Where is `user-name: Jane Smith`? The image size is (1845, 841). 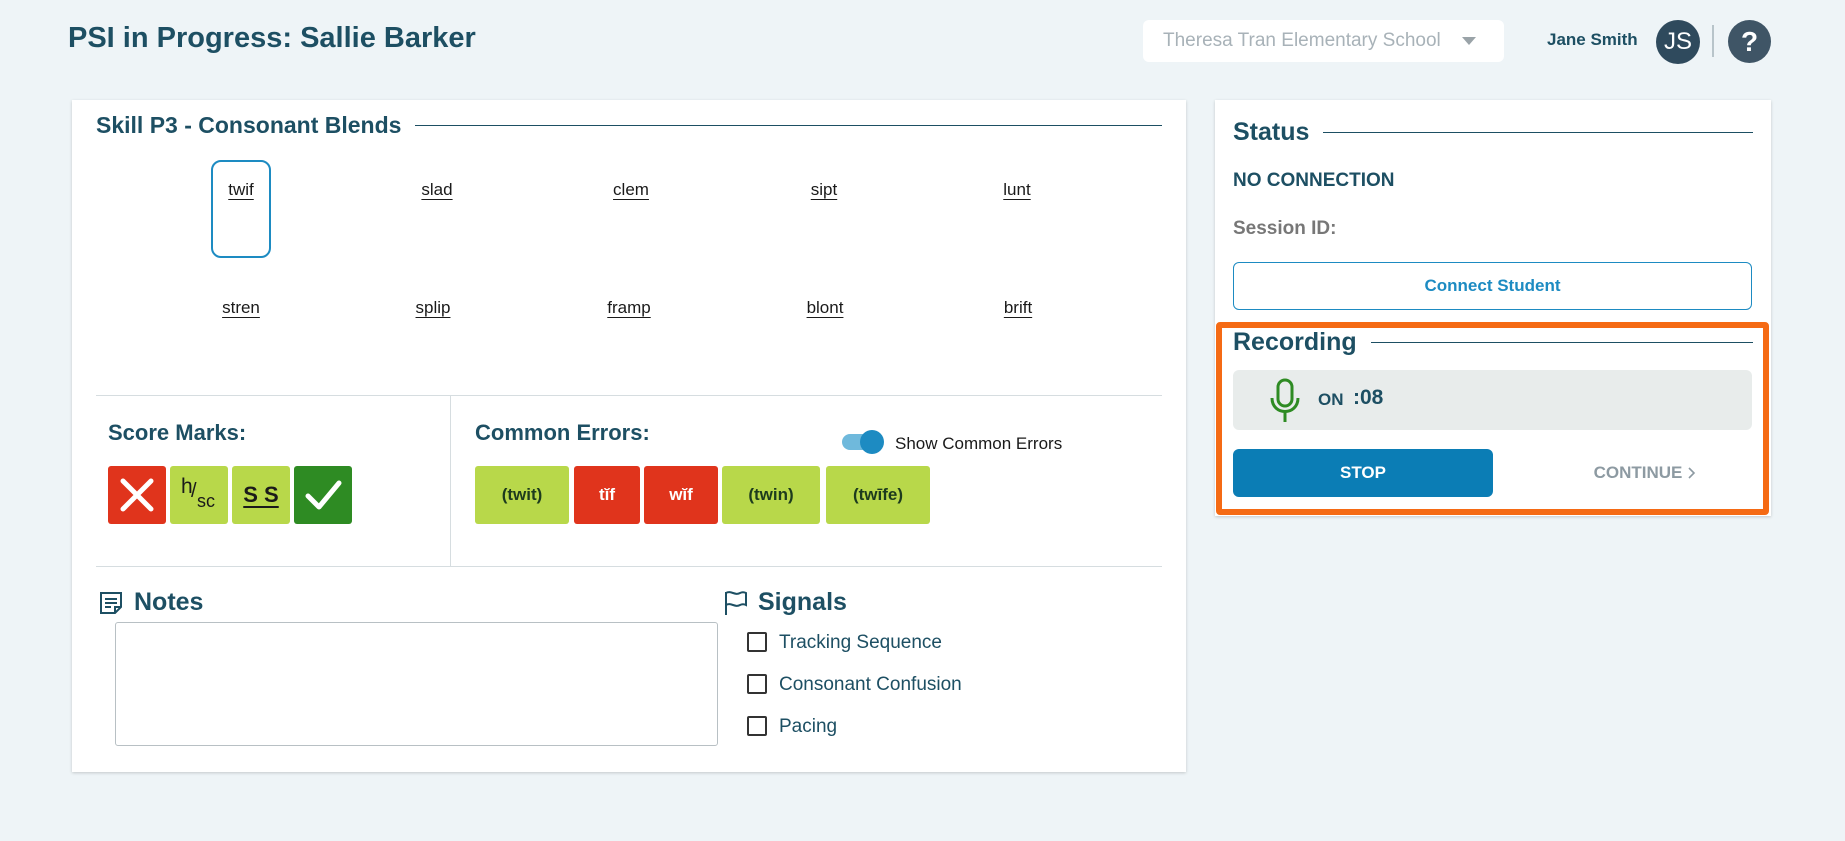 user-name: Jane Smith is located at coordinates (1592, 39).